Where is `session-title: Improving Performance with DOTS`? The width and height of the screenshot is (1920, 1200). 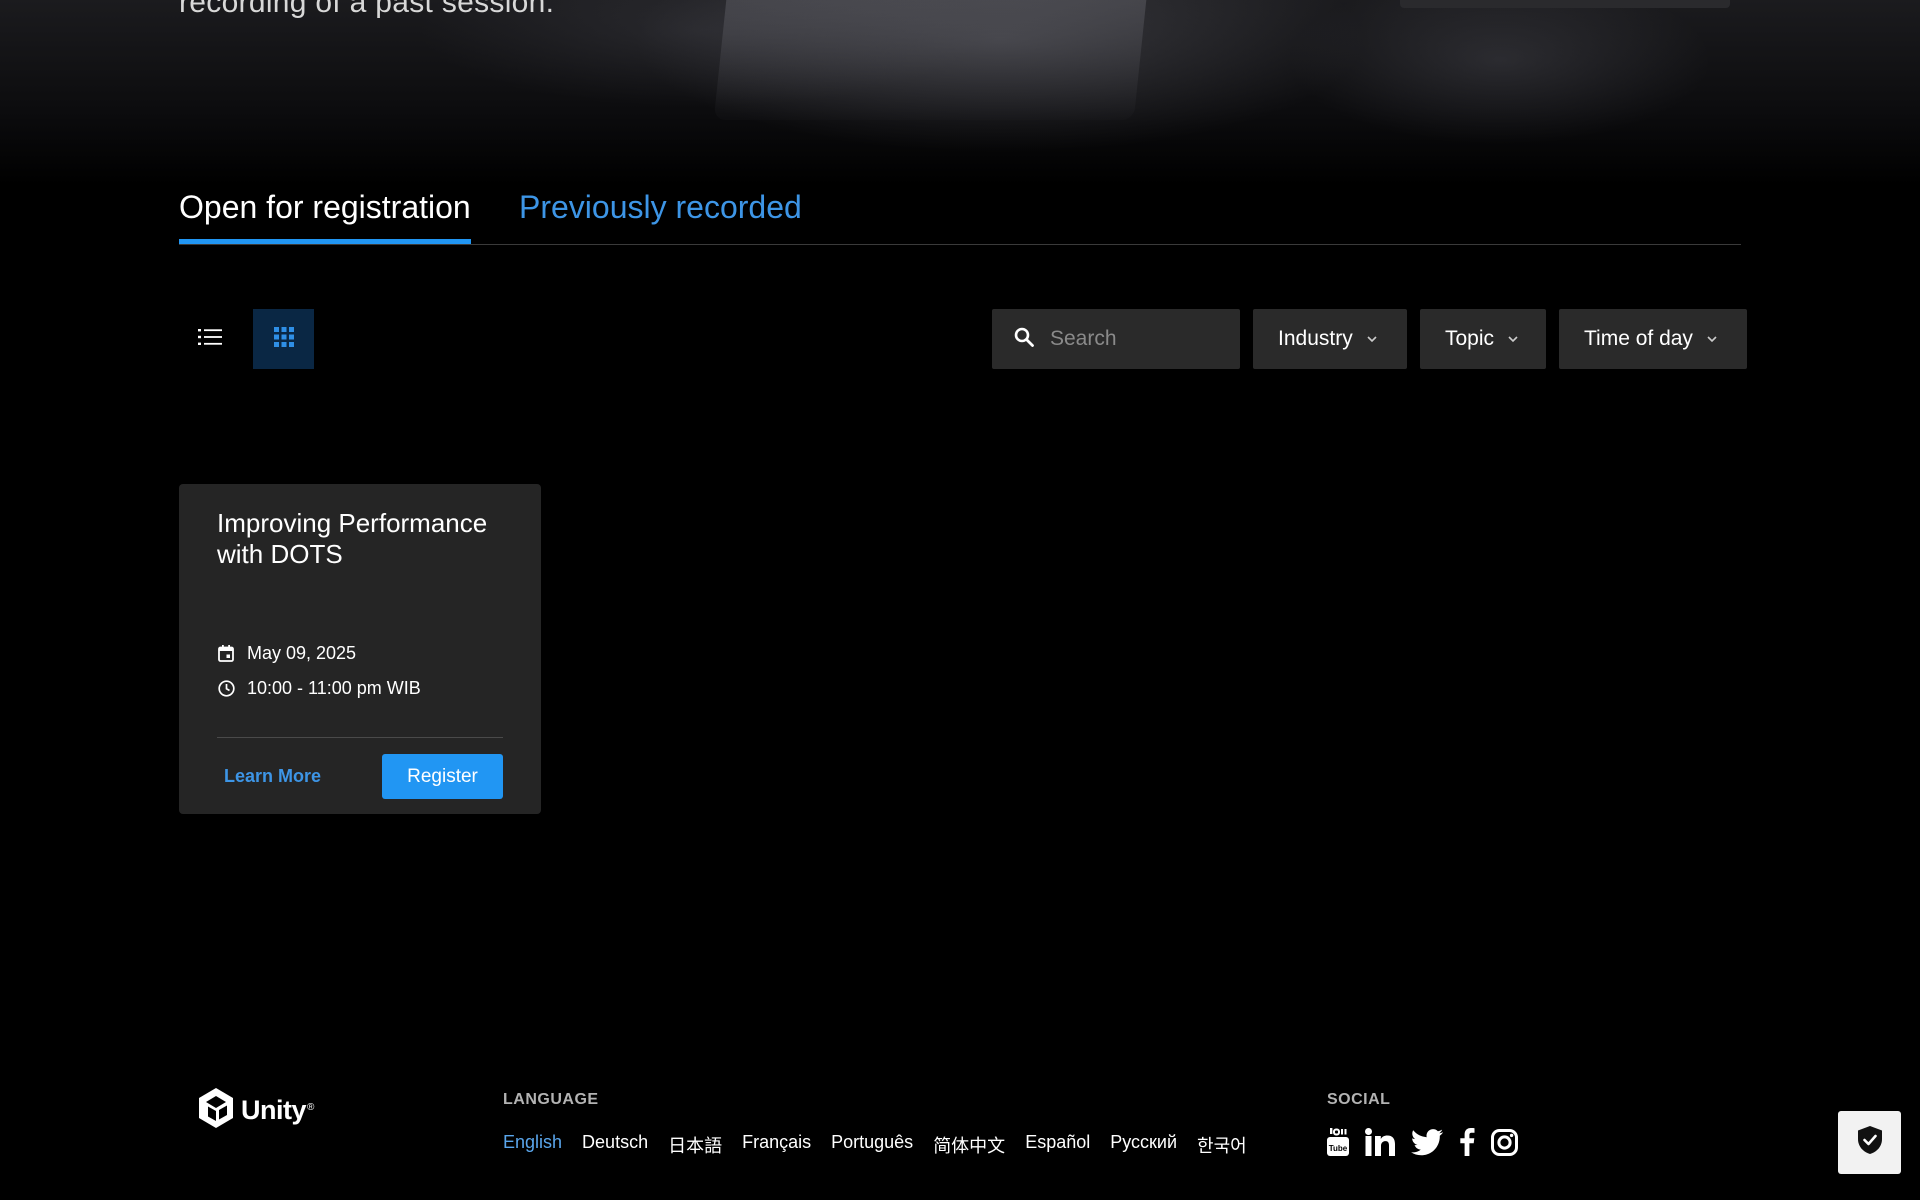
session-title: Improving Performance with DOTS is located at coordinates (352, 538).